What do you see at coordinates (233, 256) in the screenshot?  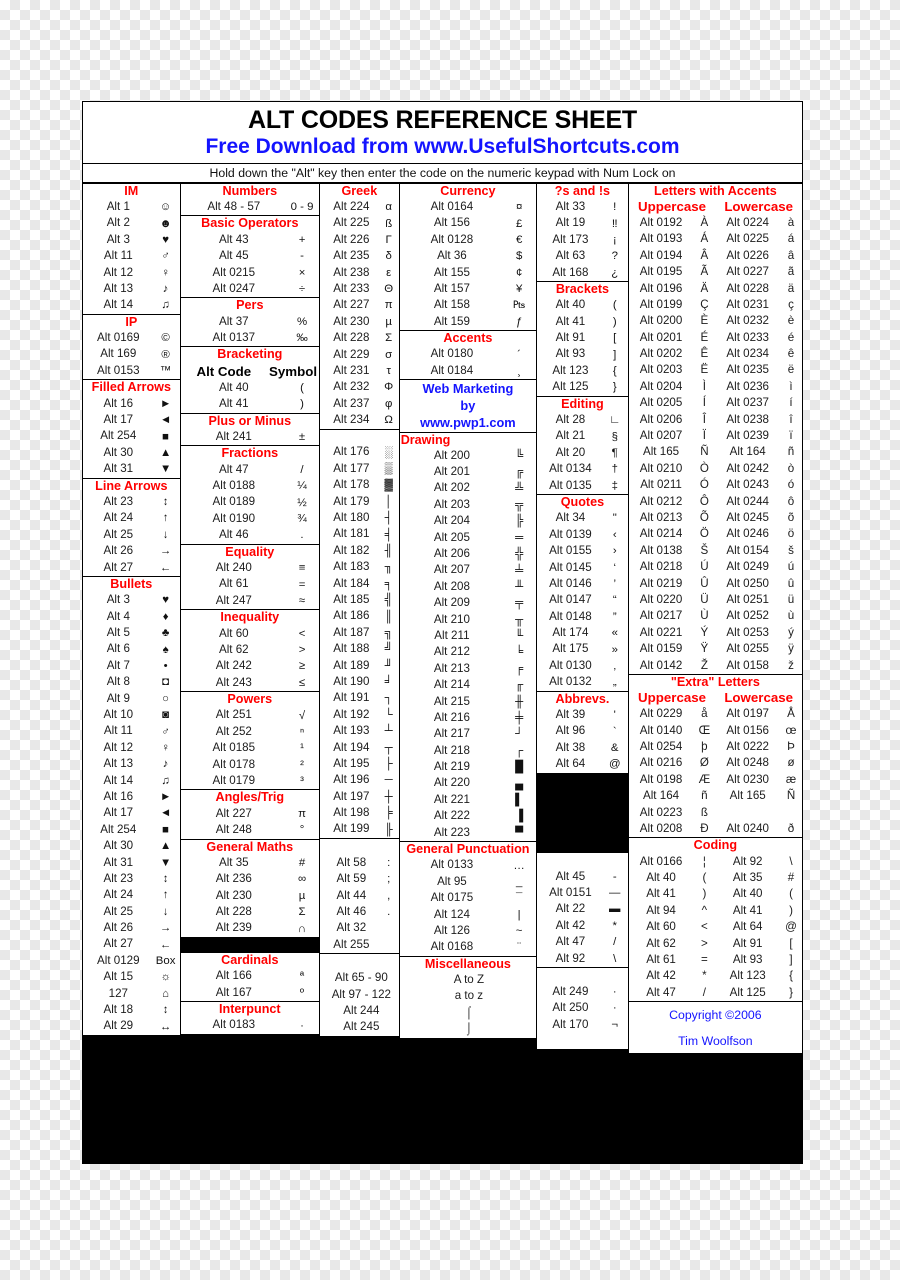 I see `alt-code: Alt 45` at bounding box center [233, 256].